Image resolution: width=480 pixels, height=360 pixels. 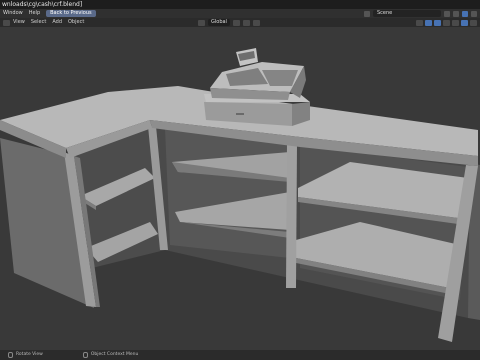 What do you see at coordinates (447, 13) in the screenshot?
I see `copy-icon` at bounding box center [447, 13].